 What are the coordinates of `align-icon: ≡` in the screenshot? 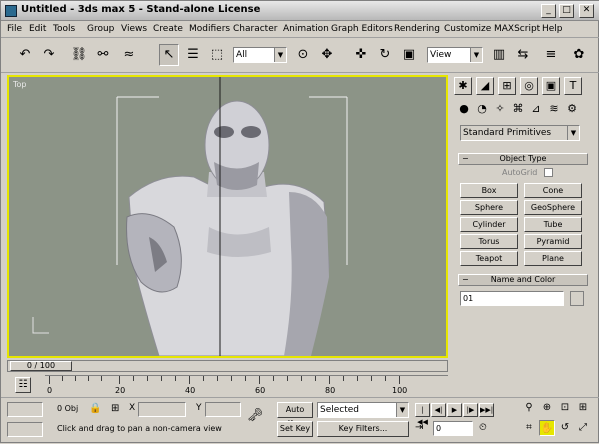 It's located at (551, 55).